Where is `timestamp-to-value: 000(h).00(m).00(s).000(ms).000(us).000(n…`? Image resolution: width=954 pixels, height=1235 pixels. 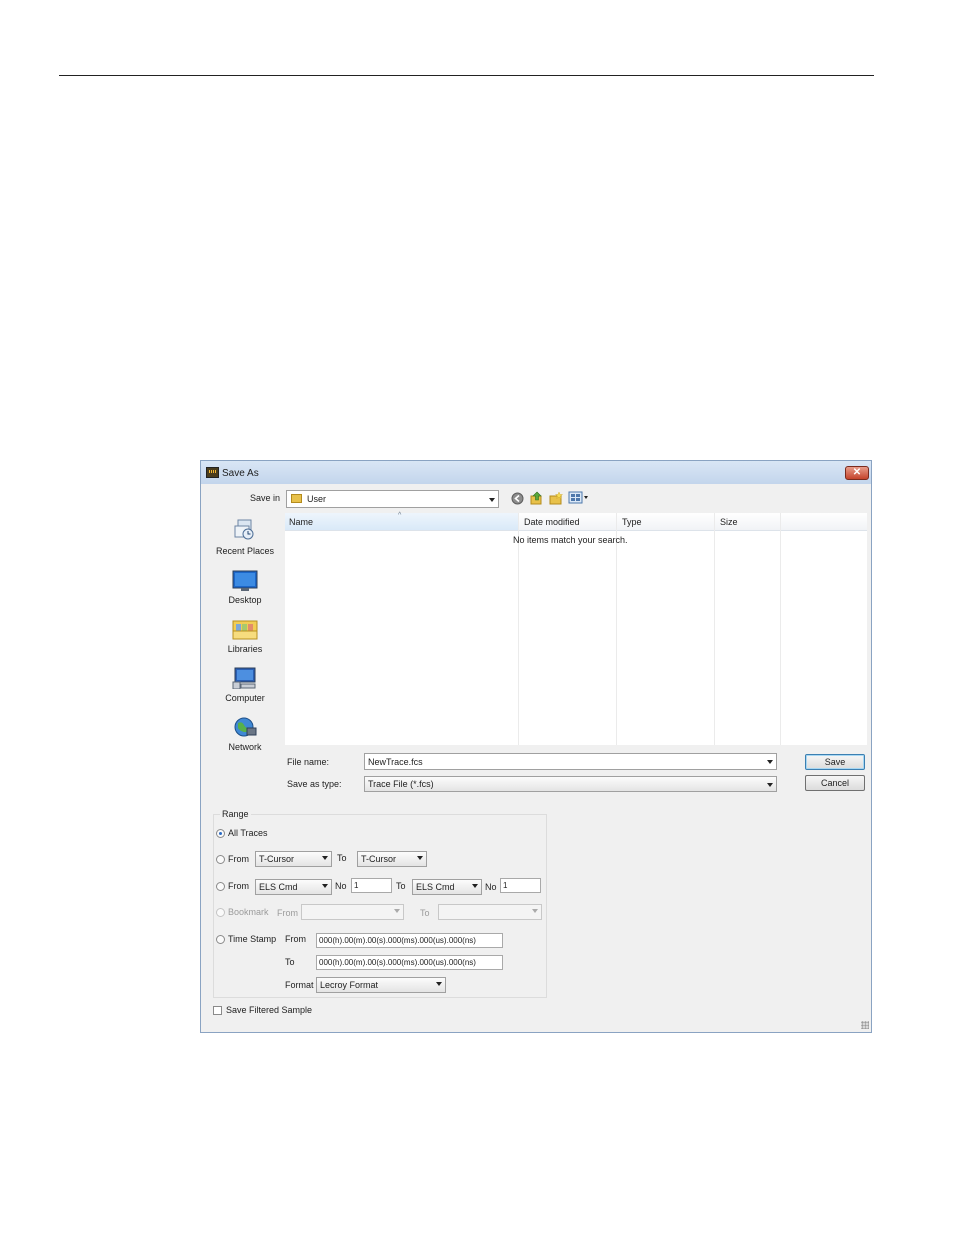
timestamp-to-value: 000(h).00(m).00(s).000(ms).000(us).000(n… is located at coordinates (397, 962).